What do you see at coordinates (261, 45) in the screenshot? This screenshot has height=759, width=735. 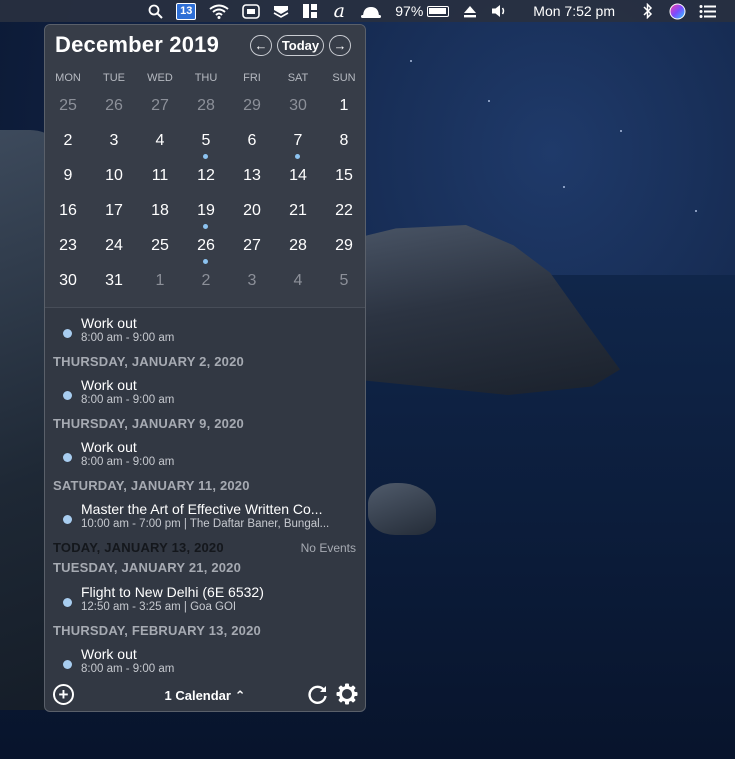 I see `previous-month-button: ←` at bounding box center [261, 45].